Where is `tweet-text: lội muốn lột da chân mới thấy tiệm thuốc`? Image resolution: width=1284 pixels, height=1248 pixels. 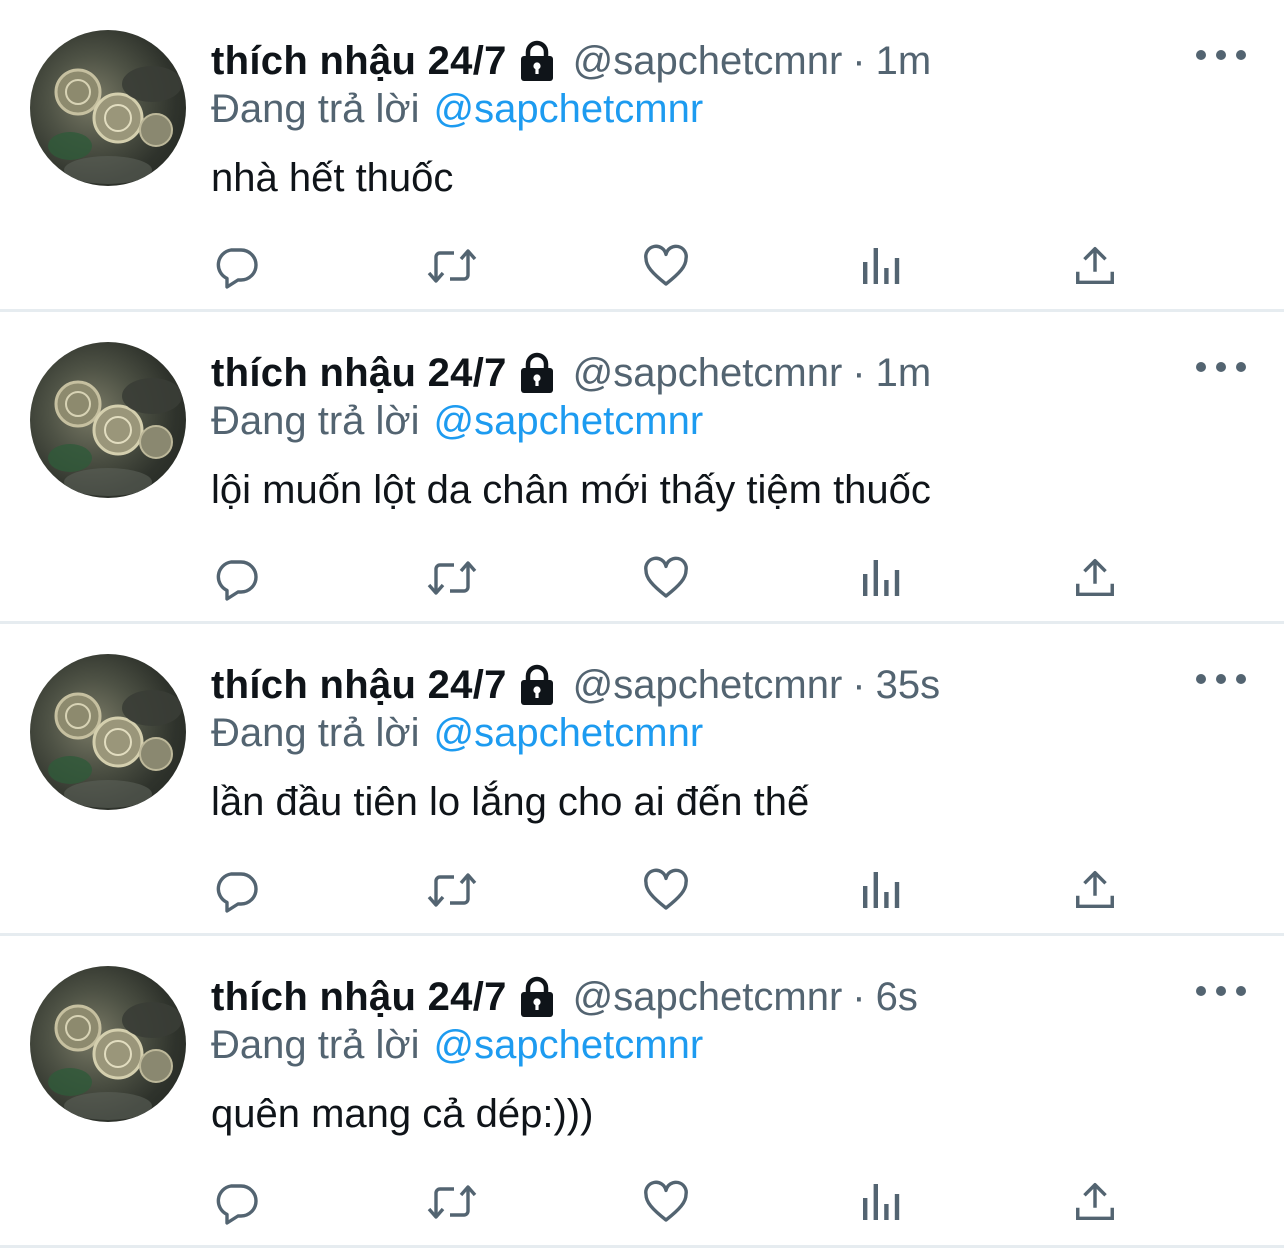 tweet-text: lội muốn lột da chân mới thấy tiệm thuốc is located at coordinates (571, 490).